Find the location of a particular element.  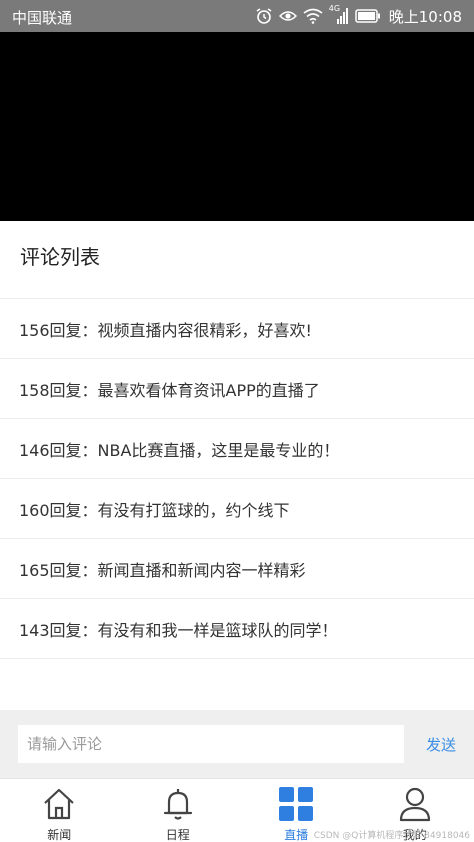

status-bar: 中国联通 4G 晚上10:08 is located at coordinates (237, 16).